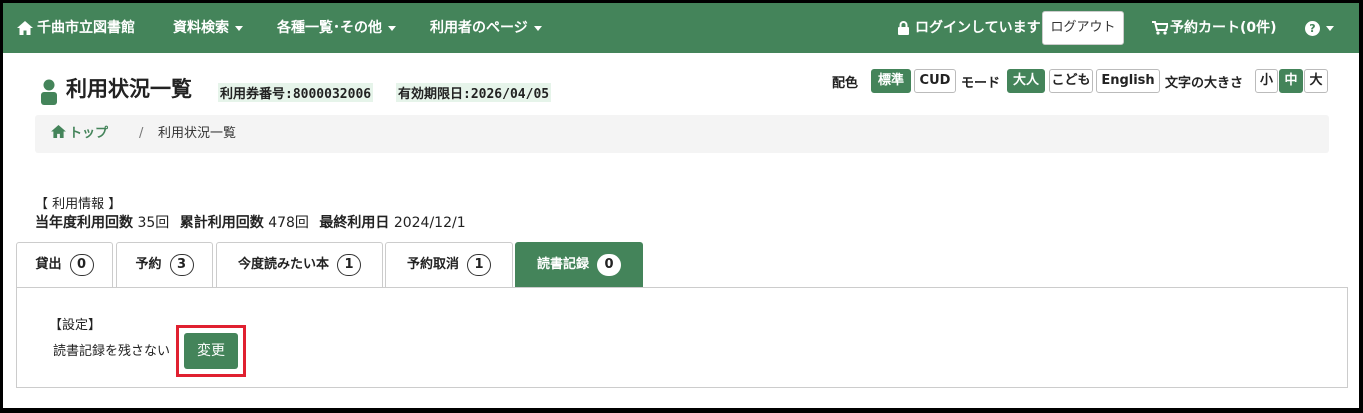 The width and height of the screenshot is (1363, 413). I want to click on nav-menu-lists: 各種一覧･その他, so click(336, 28).